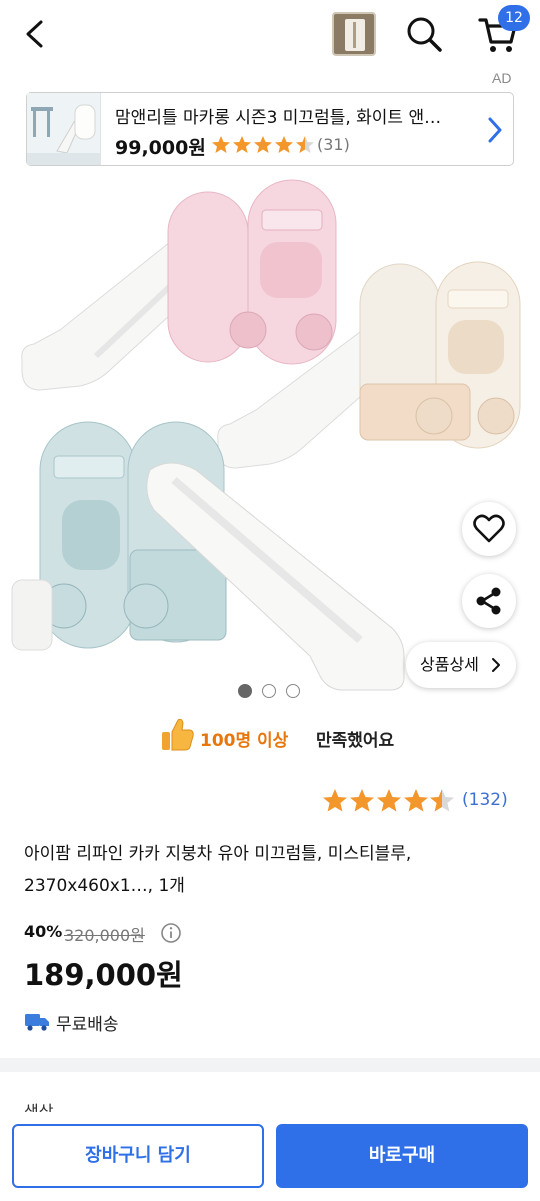 The height and width of the screenshot is (1201, 540). I want to click on top-bar: 12, so click(270, 34).